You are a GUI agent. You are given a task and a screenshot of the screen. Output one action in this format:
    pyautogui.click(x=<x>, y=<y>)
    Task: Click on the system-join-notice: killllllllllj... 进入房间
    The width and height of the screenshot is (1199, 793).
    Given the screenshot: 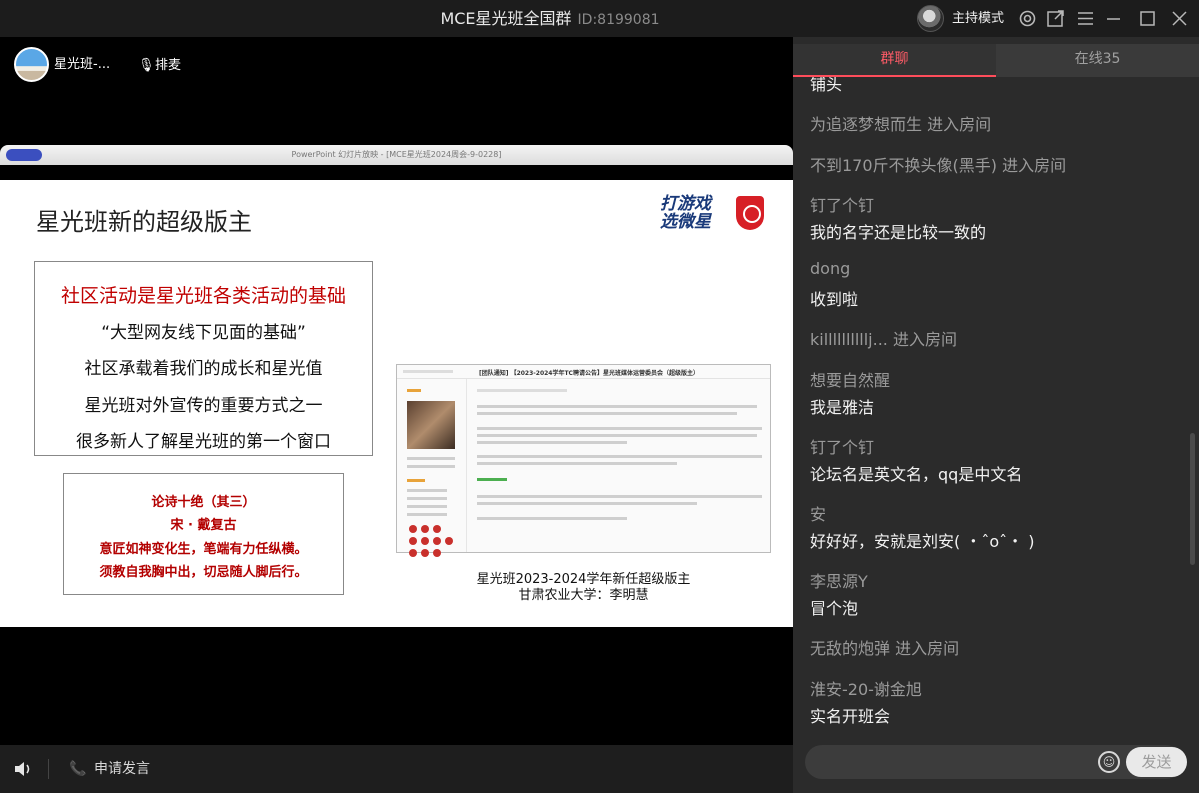 What is the action you would take?
    pyautogui.click(x=883, y=339)
    